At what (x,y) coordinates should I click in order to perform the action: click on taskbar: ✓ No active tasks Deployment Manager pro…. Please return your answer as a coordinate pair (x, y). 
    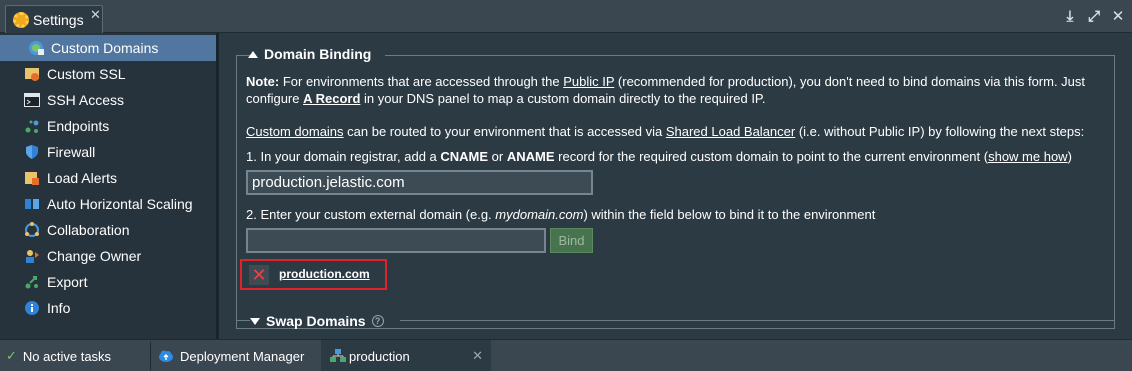
    Looking at the image, I should click on (566, 355).